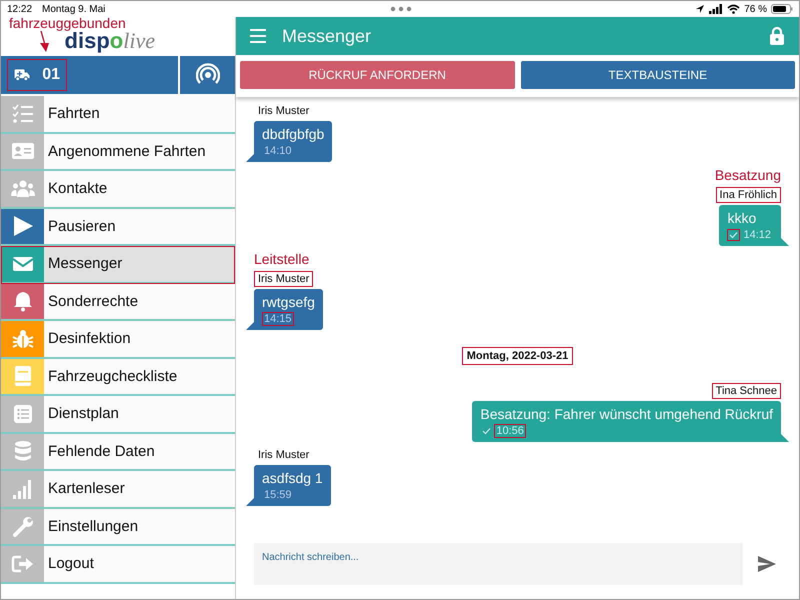 The width and height of the screenshot is (800, 600). Describe the element at coordinates (757, 235) in the screenshot. I see `message-time: 14:12` at that location.